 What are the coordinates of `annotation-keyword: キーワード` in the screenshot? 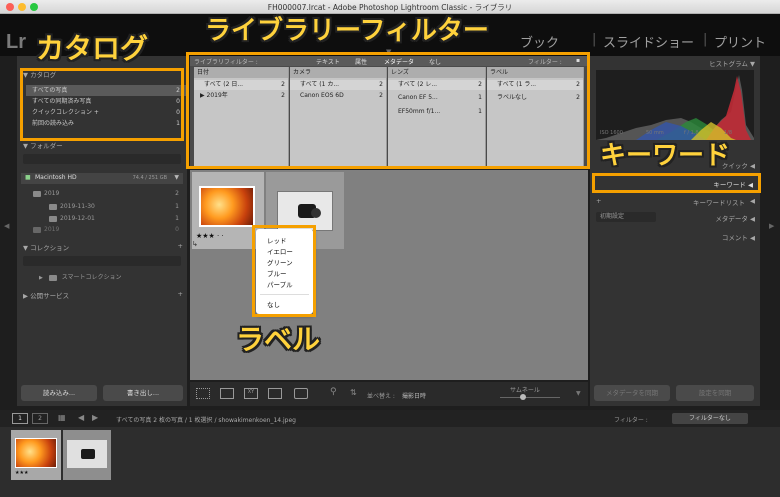 It's located at (665, 156).